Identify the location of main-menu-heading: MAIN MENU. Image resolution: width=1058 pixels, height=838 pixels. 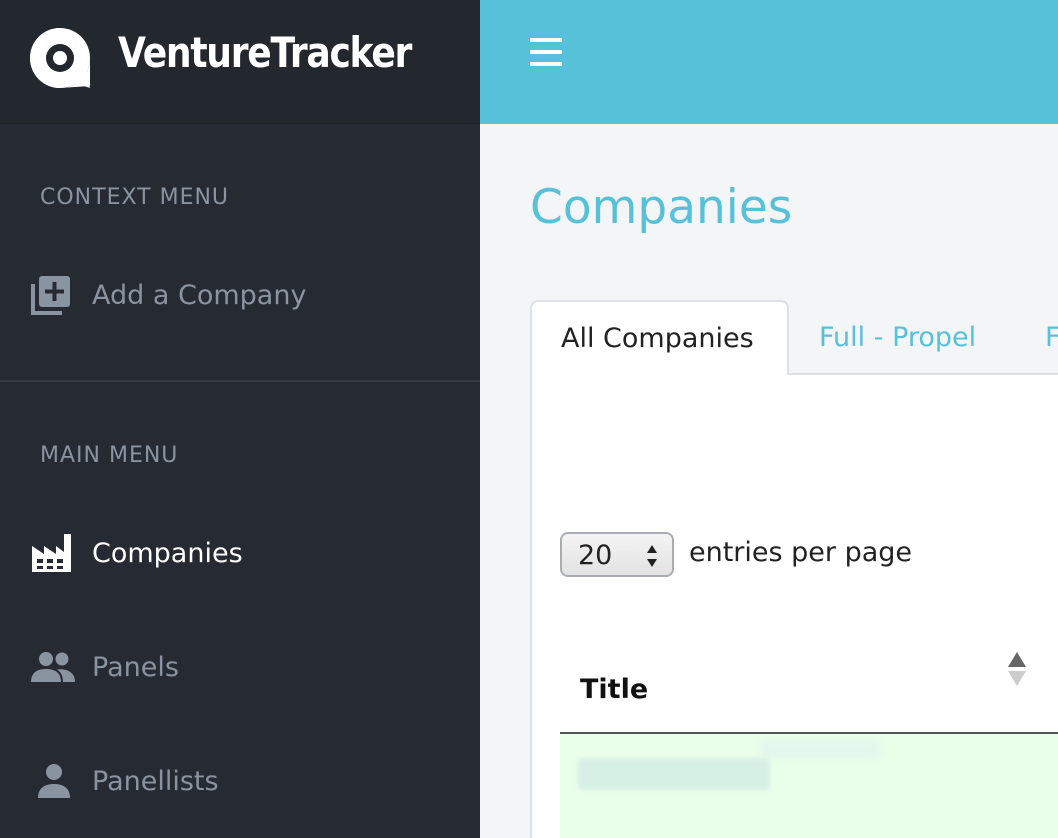
(109, 455).